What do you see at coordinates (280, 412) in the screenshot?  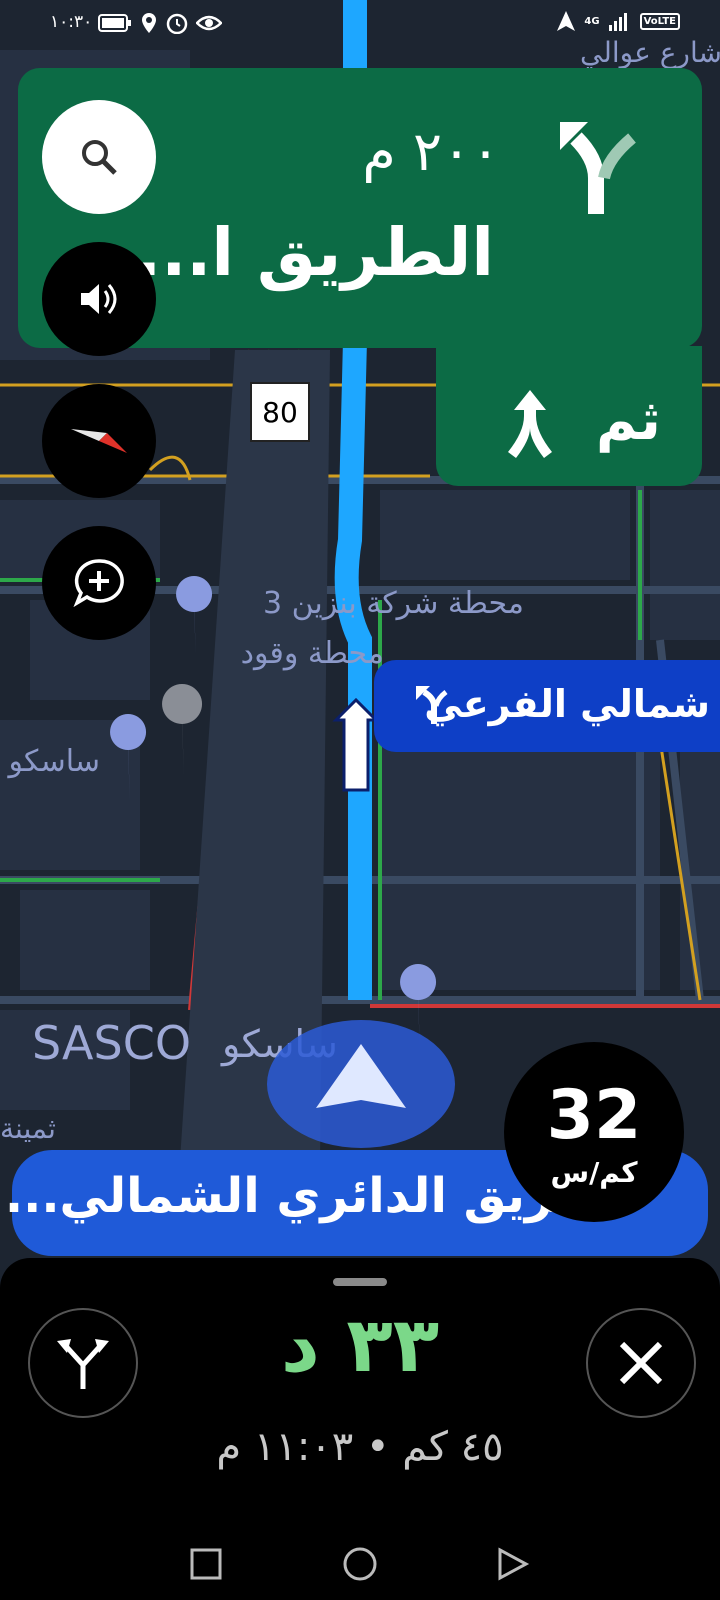 I see `speed-limit-sign: 80` at bounding box center [280, 412].